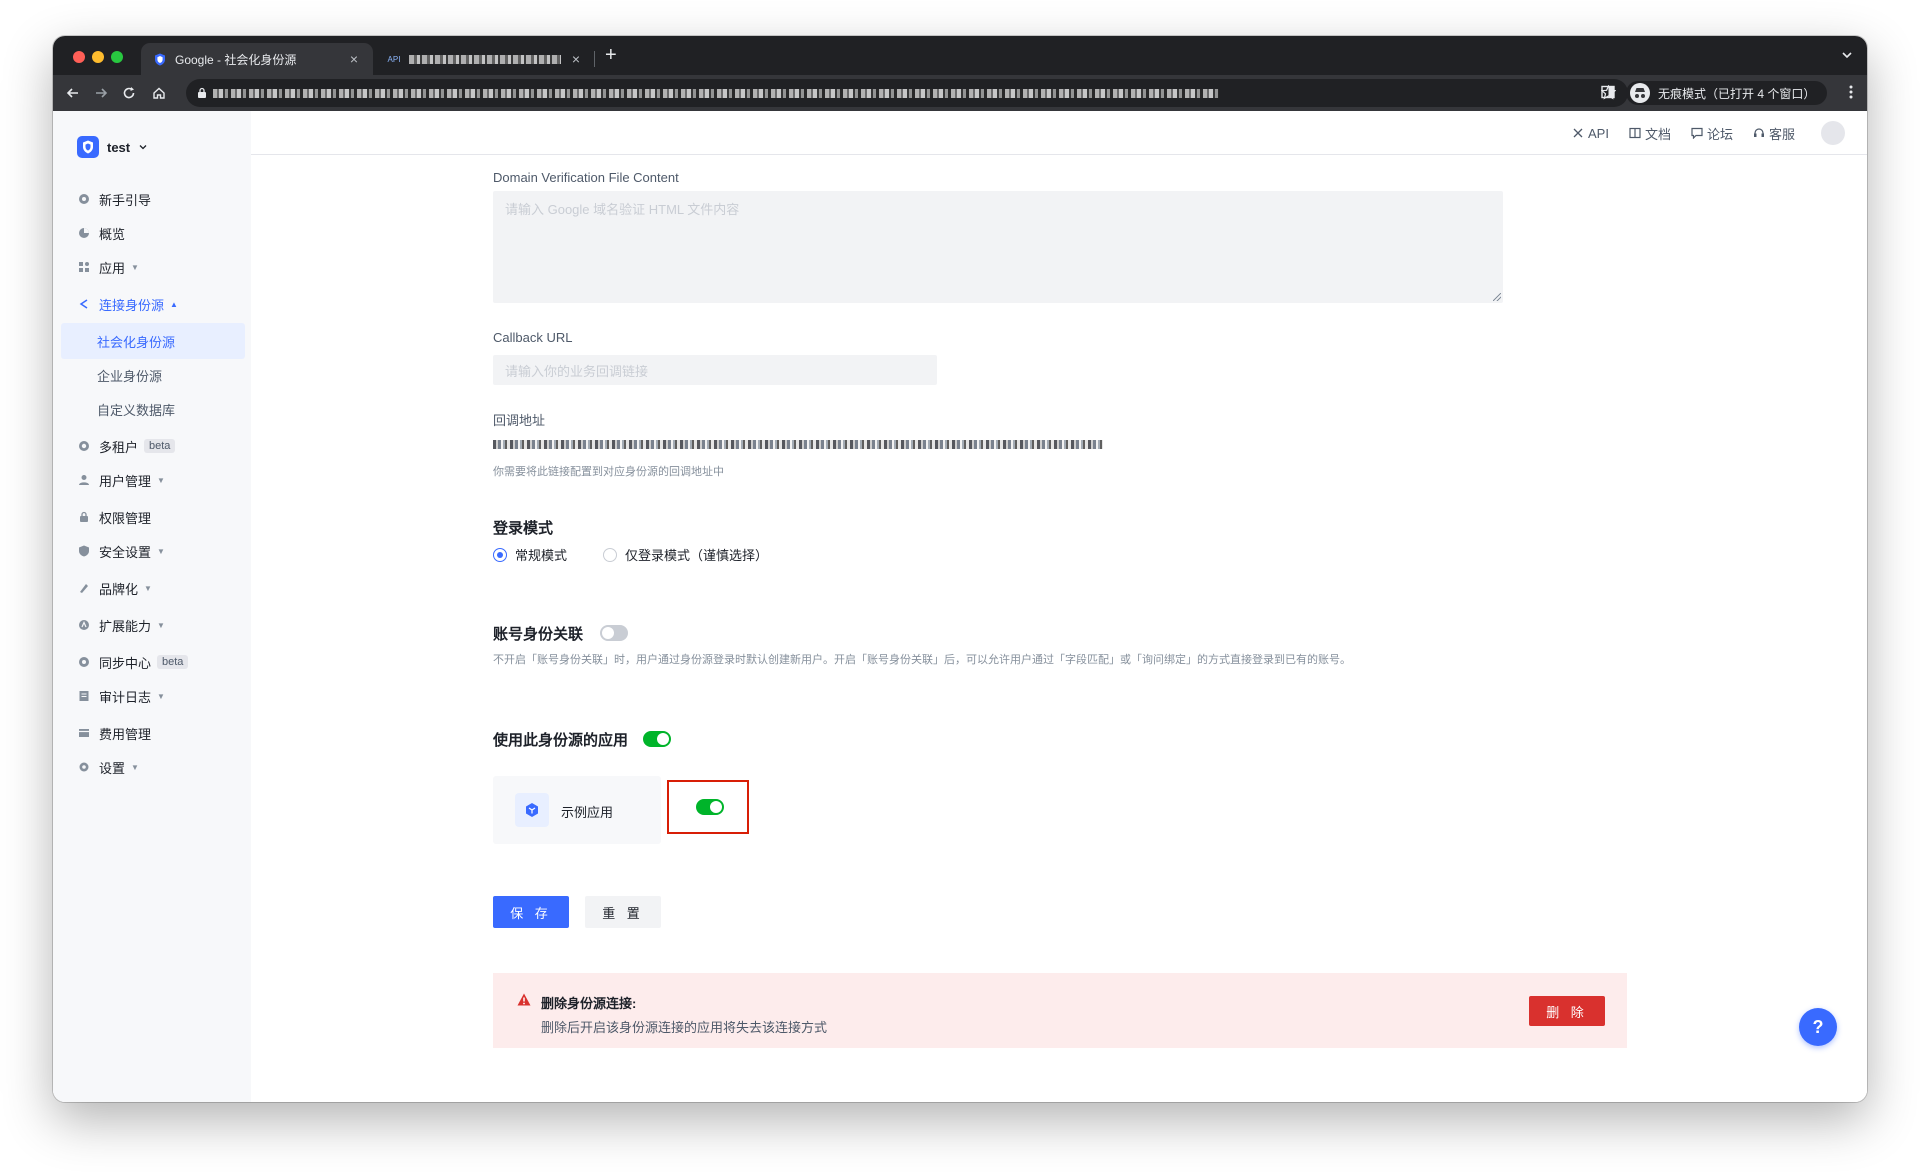  Describe the element at coordinates (153, 767) in the screenshot. I see `sidebar-item-settings: 设置 ▼` at that location.